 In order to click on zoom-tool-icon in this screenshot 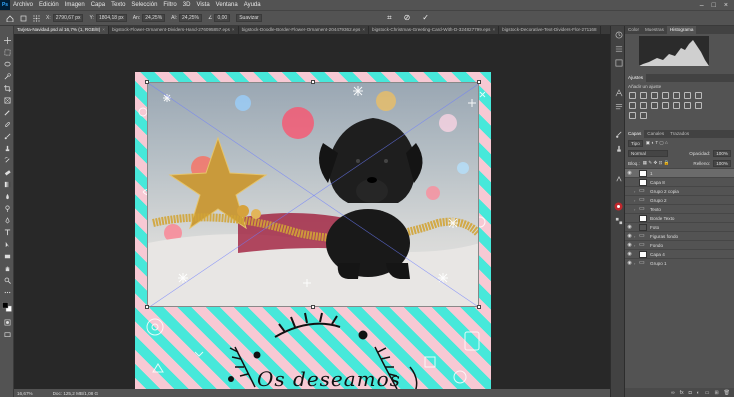, I will do `click(7, 280)`.